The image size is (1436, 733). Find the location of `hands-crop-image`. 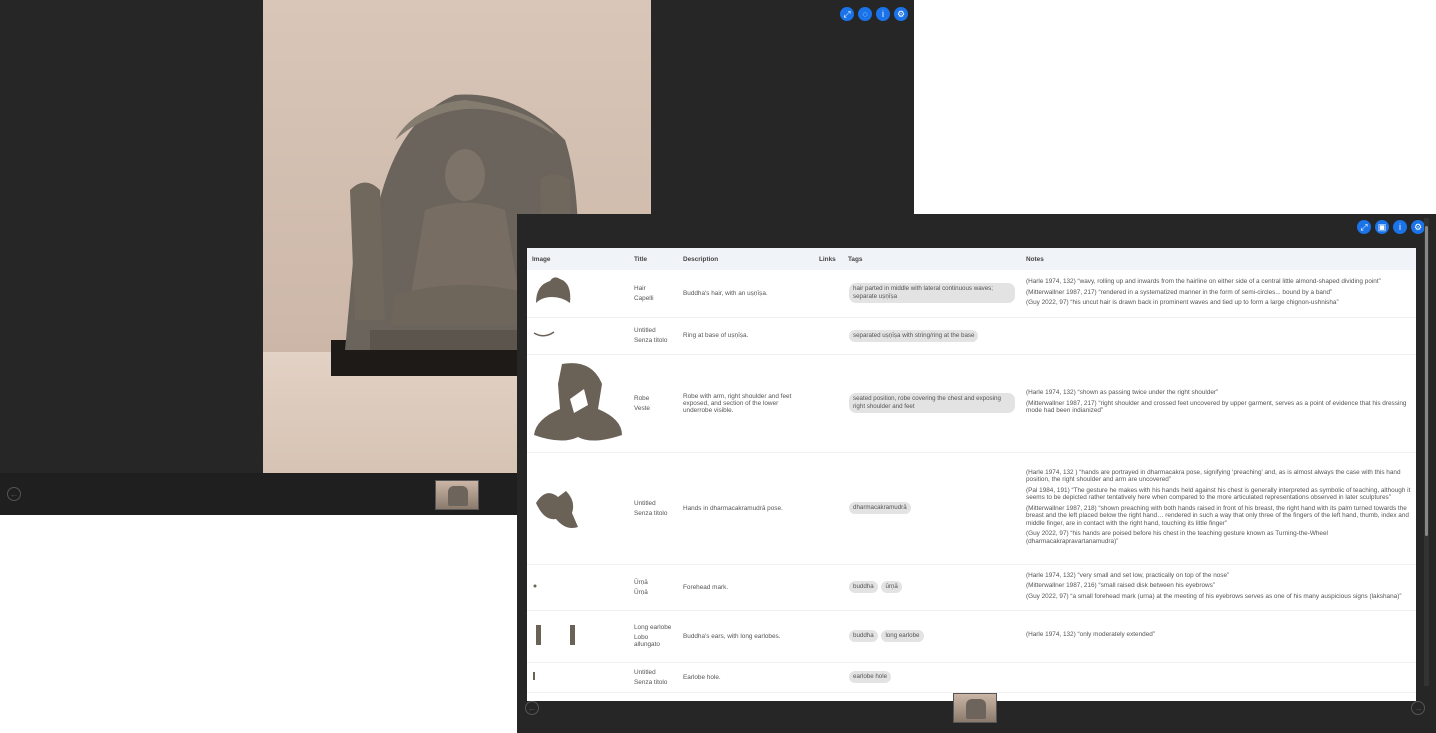

hands-crop-image is located at coordinates (557, 509).